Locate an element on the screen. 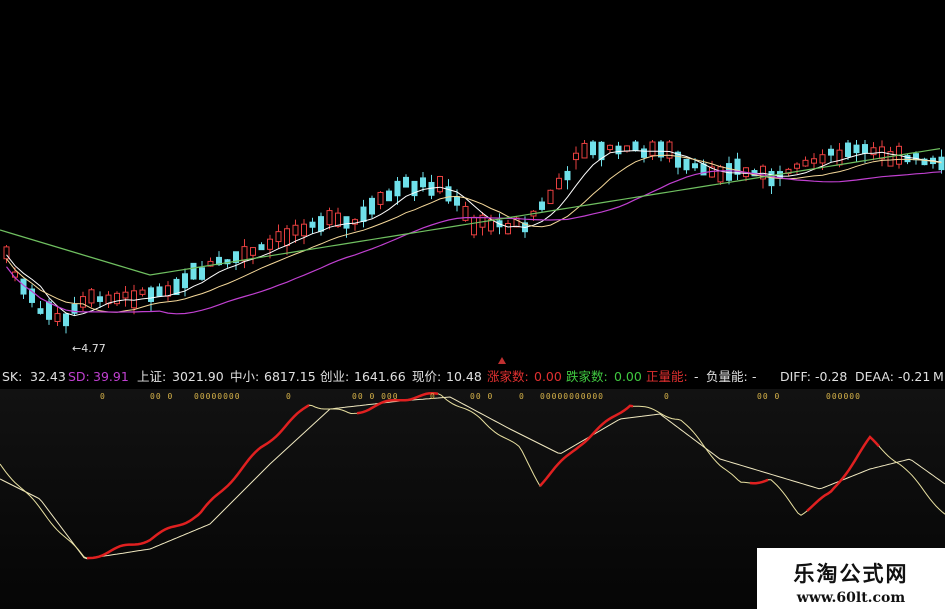  sme-index-value: 6817.15 is located at coordinates (290, 376).